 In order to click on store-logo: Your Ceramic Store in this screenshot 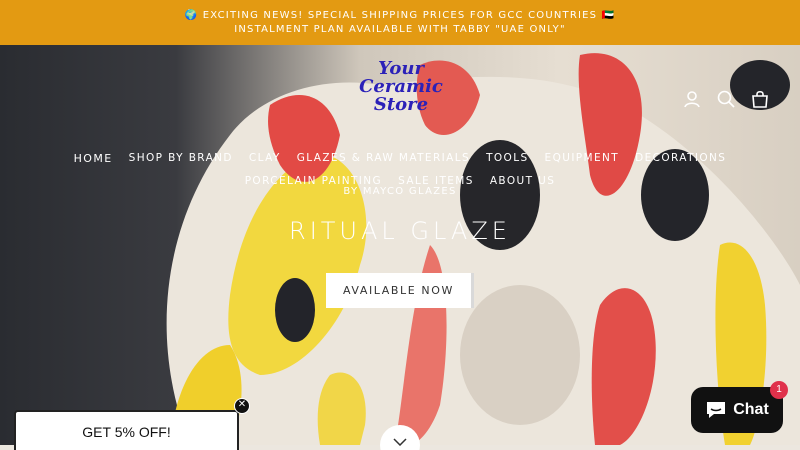, I will do `click(401, 87)`.